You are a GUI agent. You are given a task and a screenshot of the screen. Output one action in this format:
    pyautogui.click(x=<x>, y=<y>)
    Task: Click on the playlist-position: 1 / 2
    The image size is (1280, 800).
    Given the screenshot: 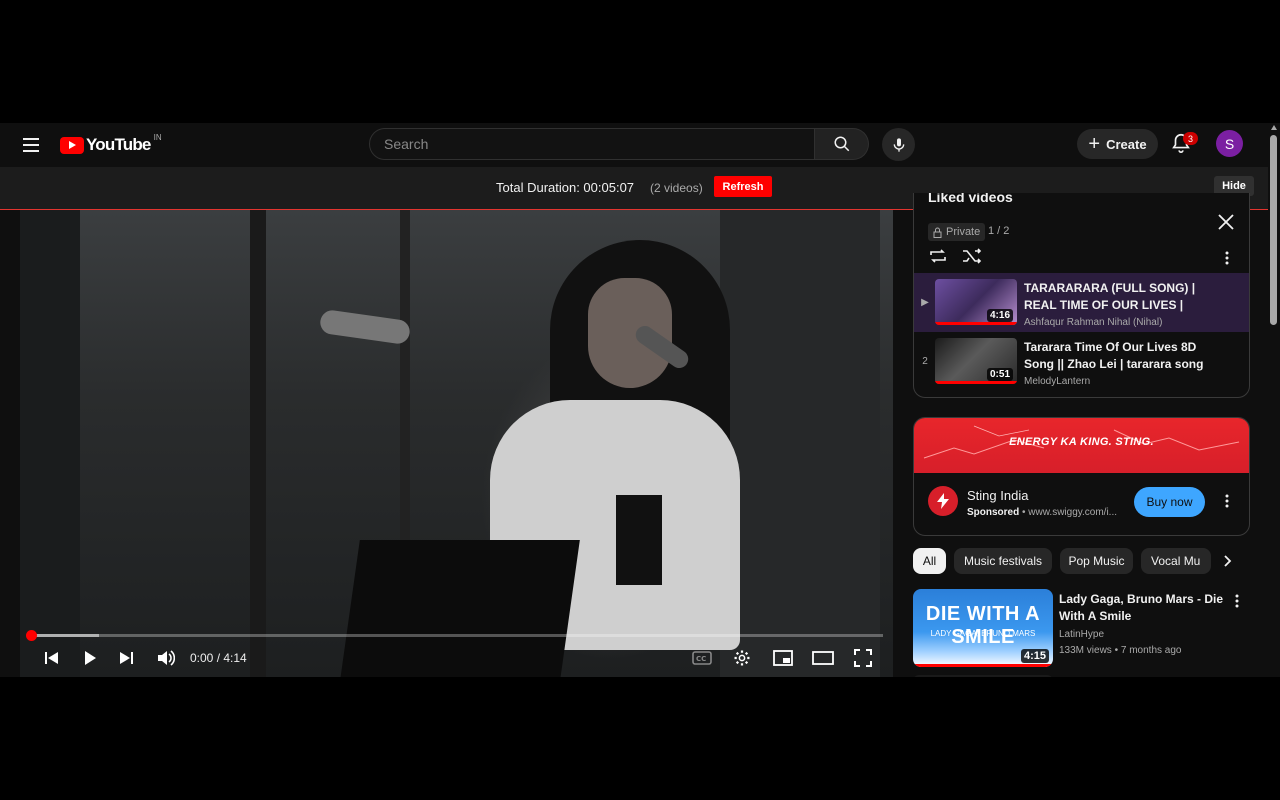 What is the action you would take?
    pyautogui.click(x=999, y=231)
    